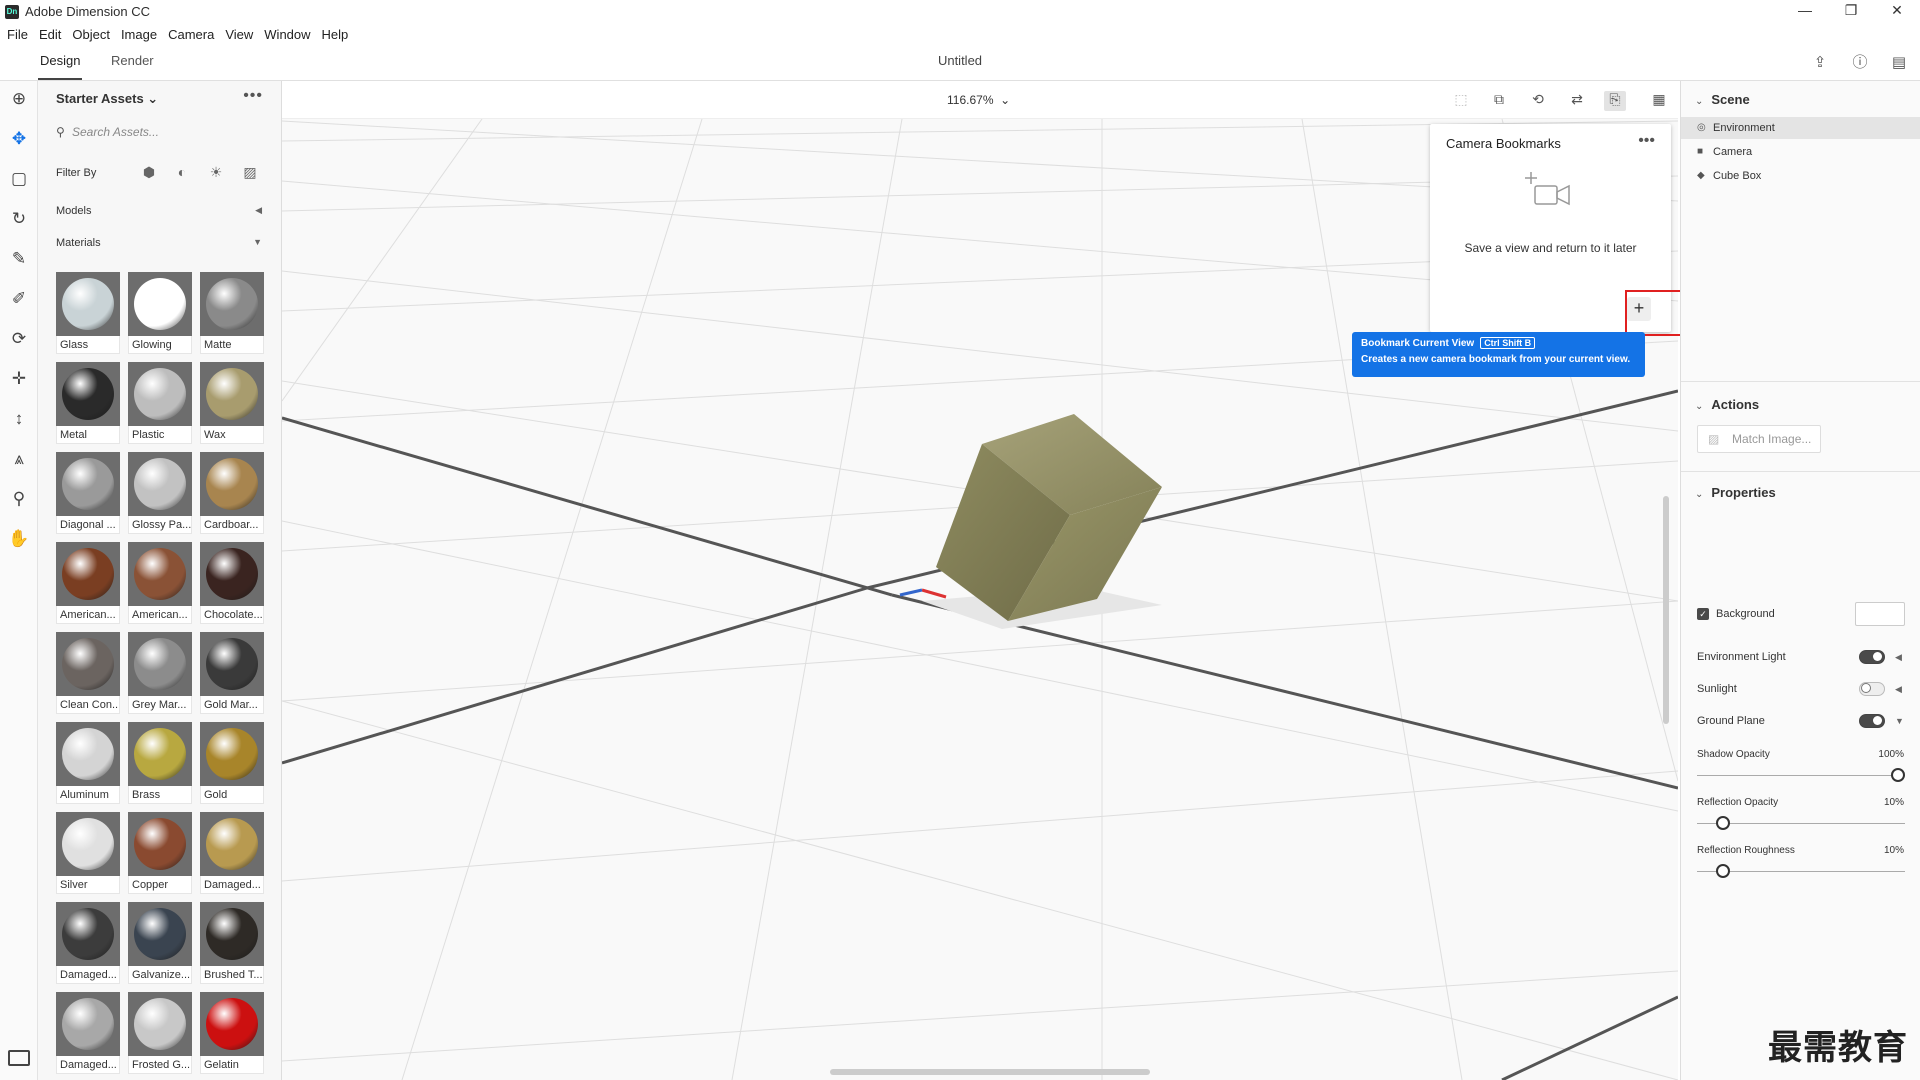  Describe the element at coordinates (1577, 101) in the screenshot. I see `camera-pan-icon: ⇄` at that location.